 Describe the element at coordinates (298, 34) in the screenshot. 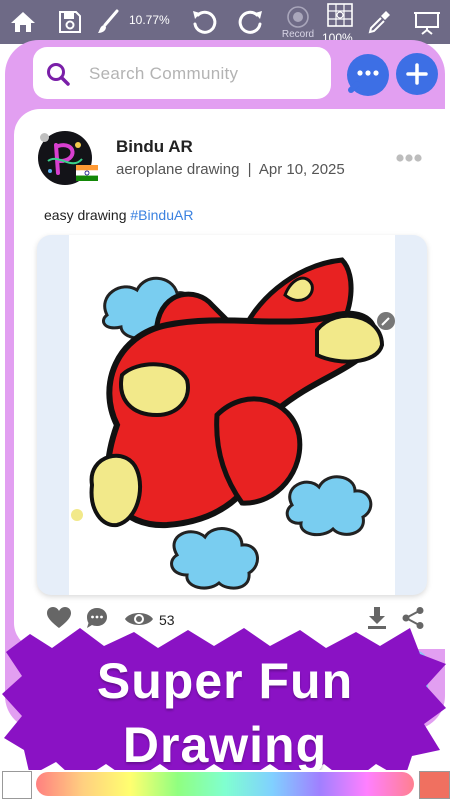

I see `record-label: Record` at that location.